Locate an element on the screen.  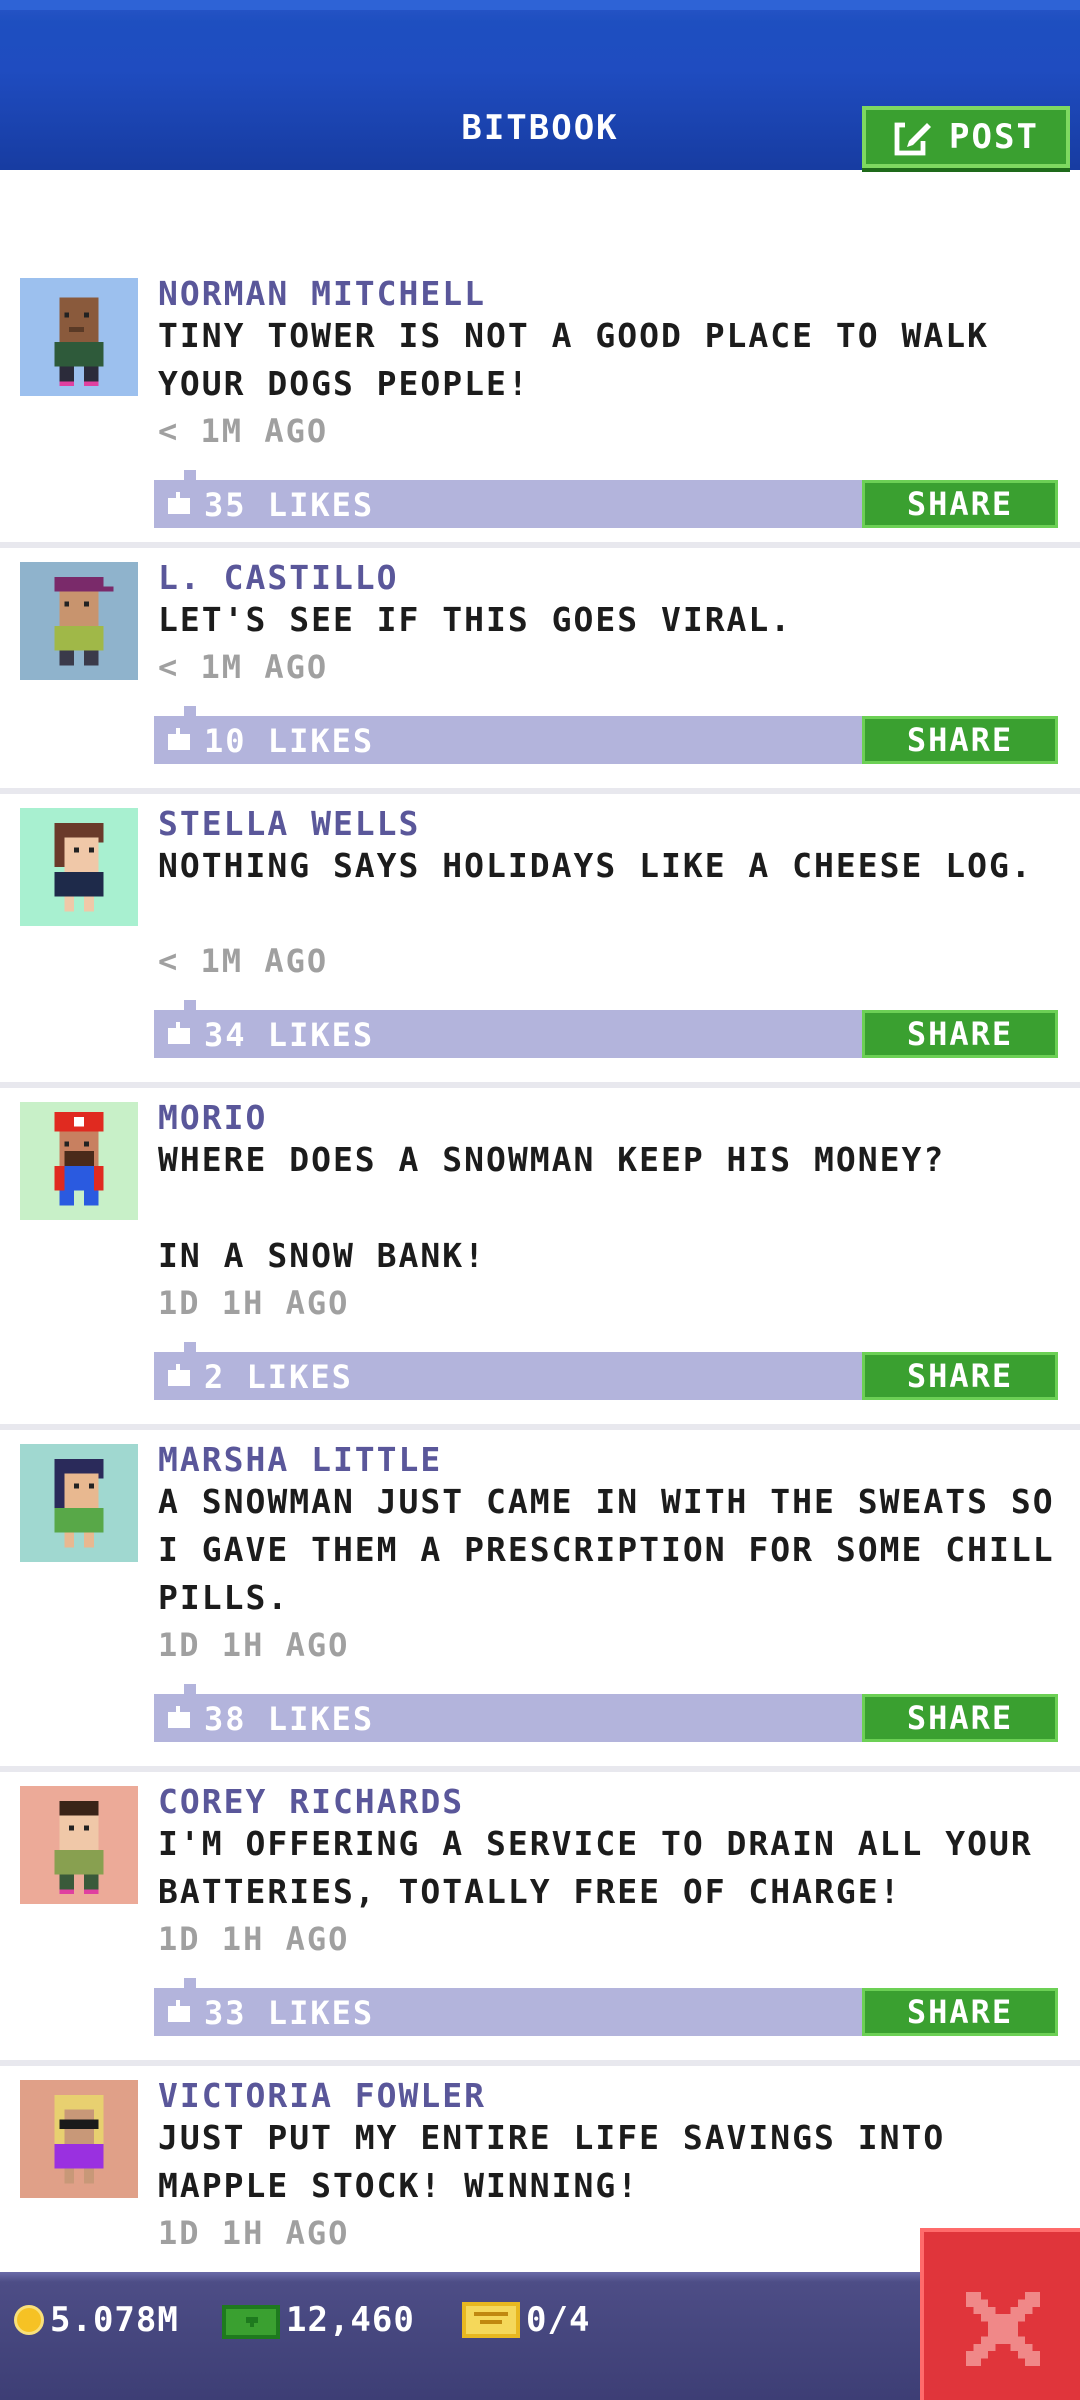
avatar-dark-hair-woman-icon is located at coordinates (79, 1503).